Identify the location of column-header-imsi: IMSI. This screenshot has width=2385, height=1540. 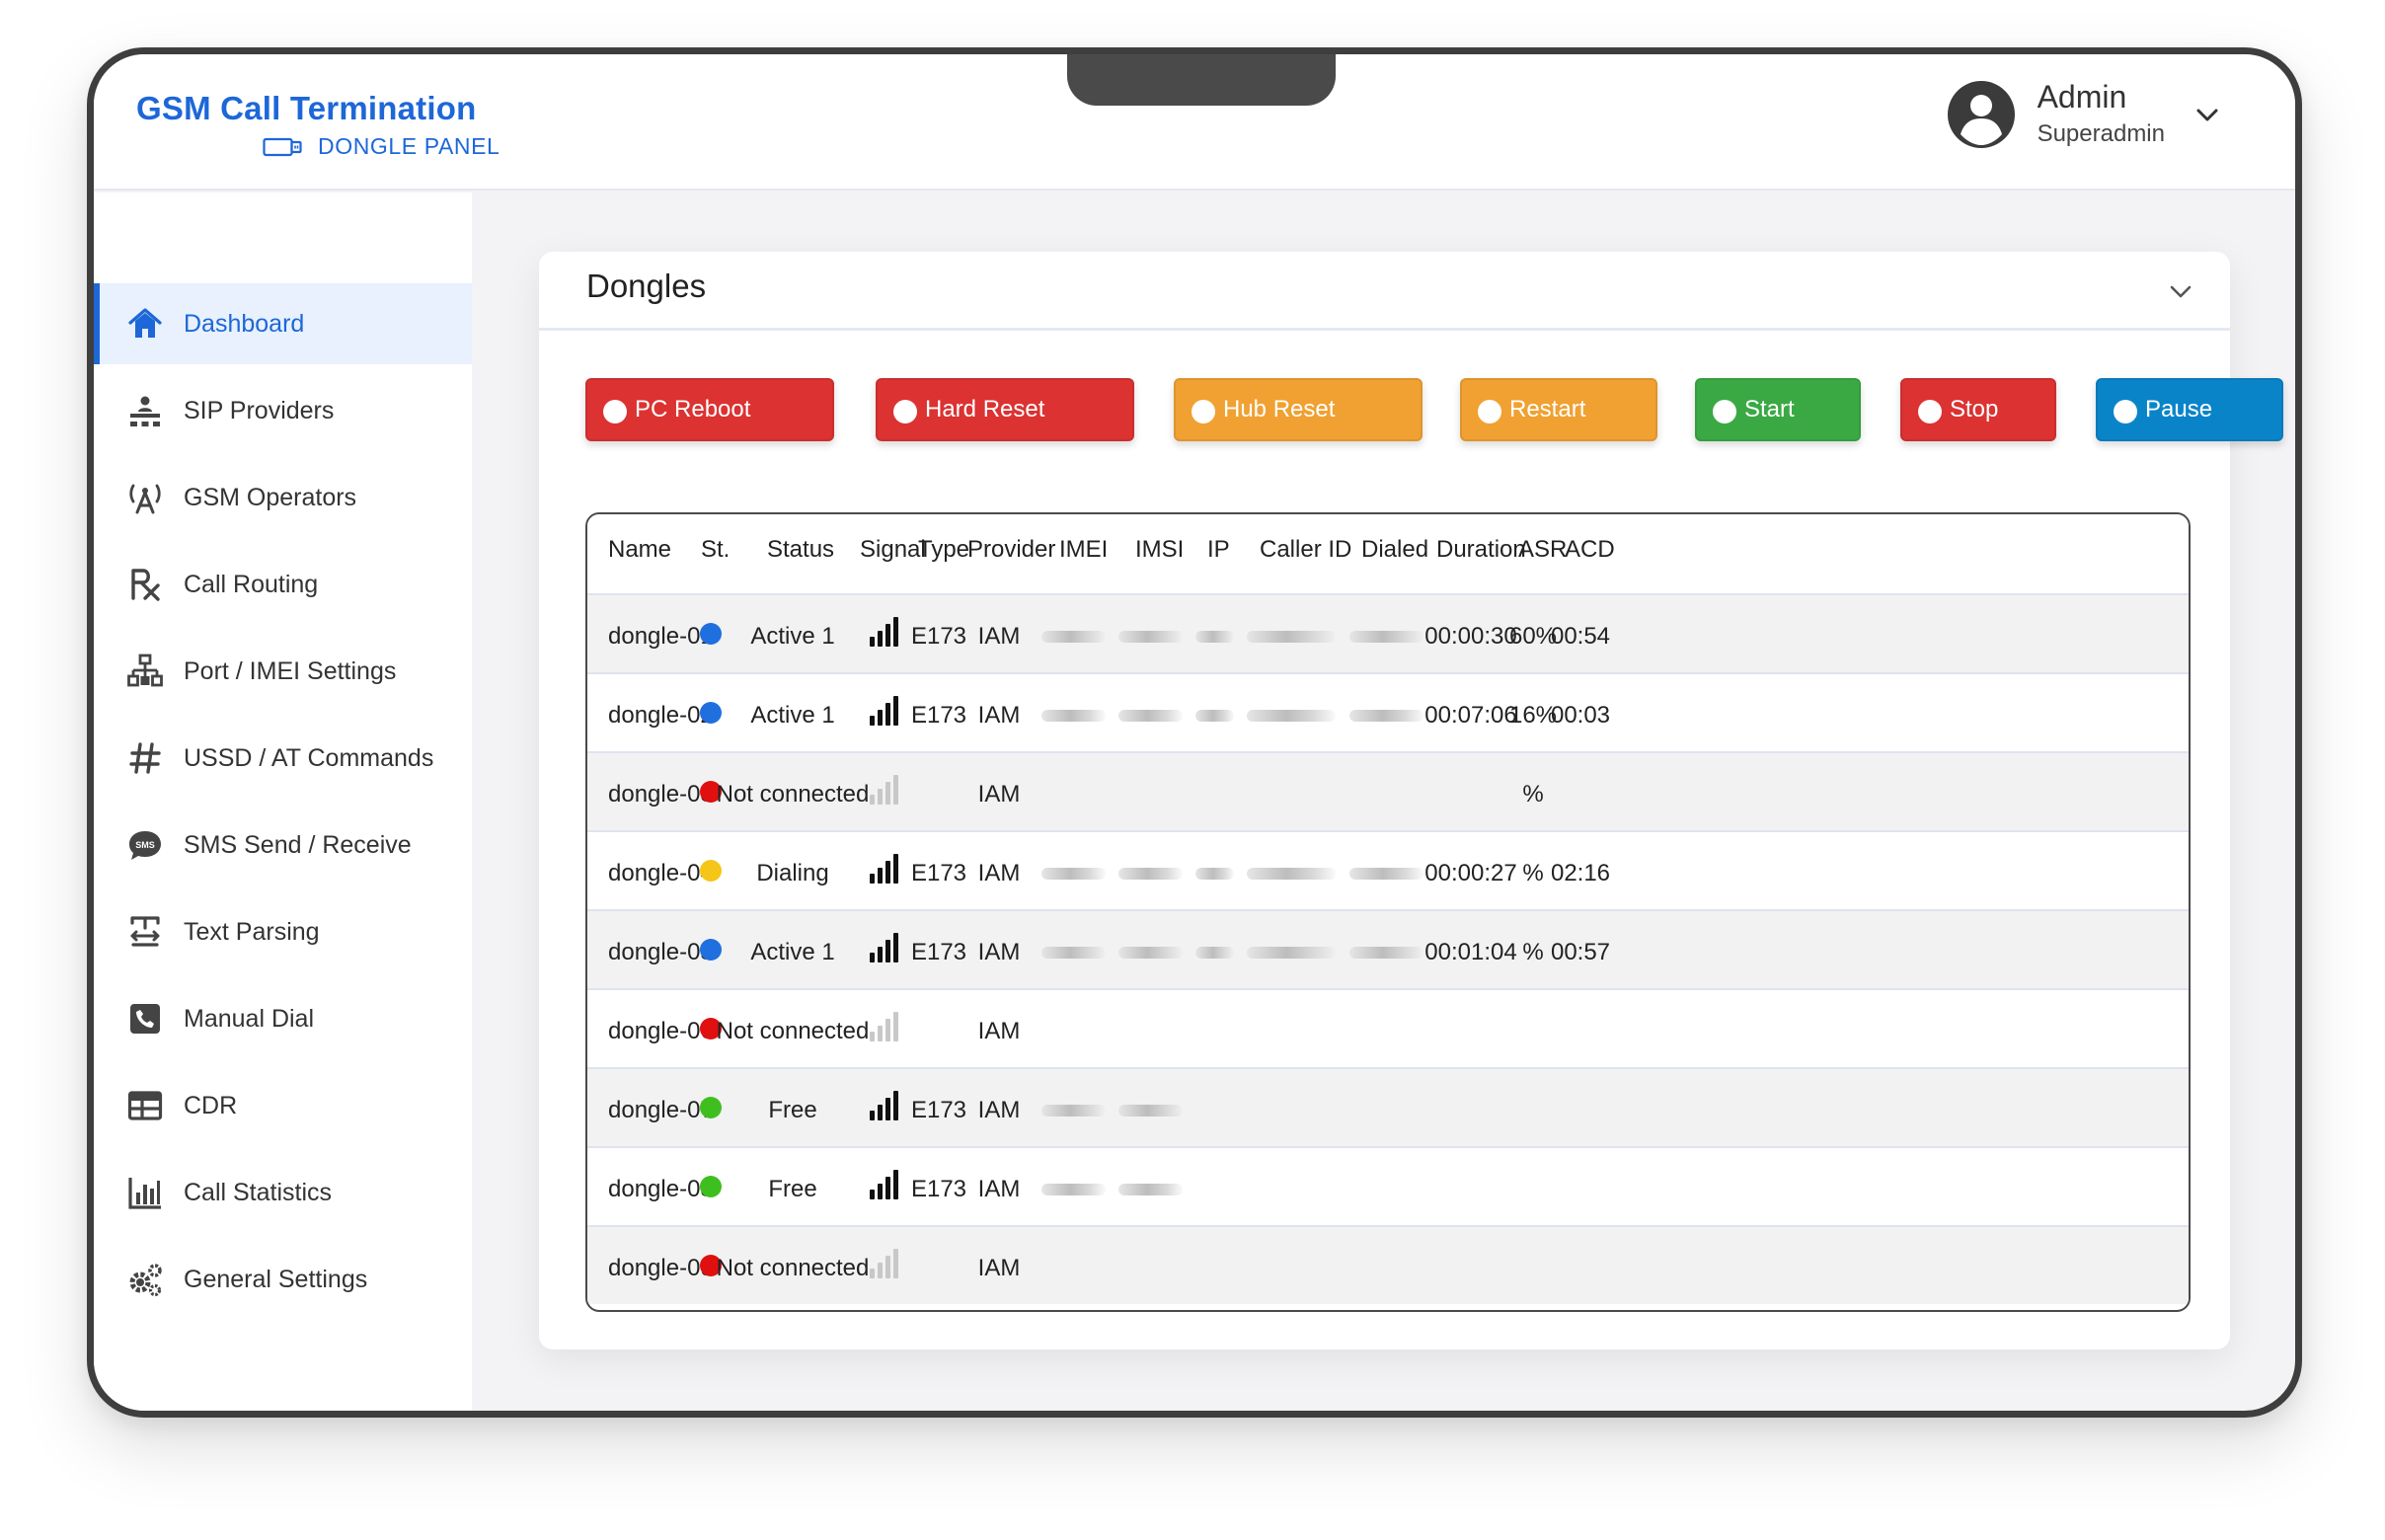
(1159, 550).